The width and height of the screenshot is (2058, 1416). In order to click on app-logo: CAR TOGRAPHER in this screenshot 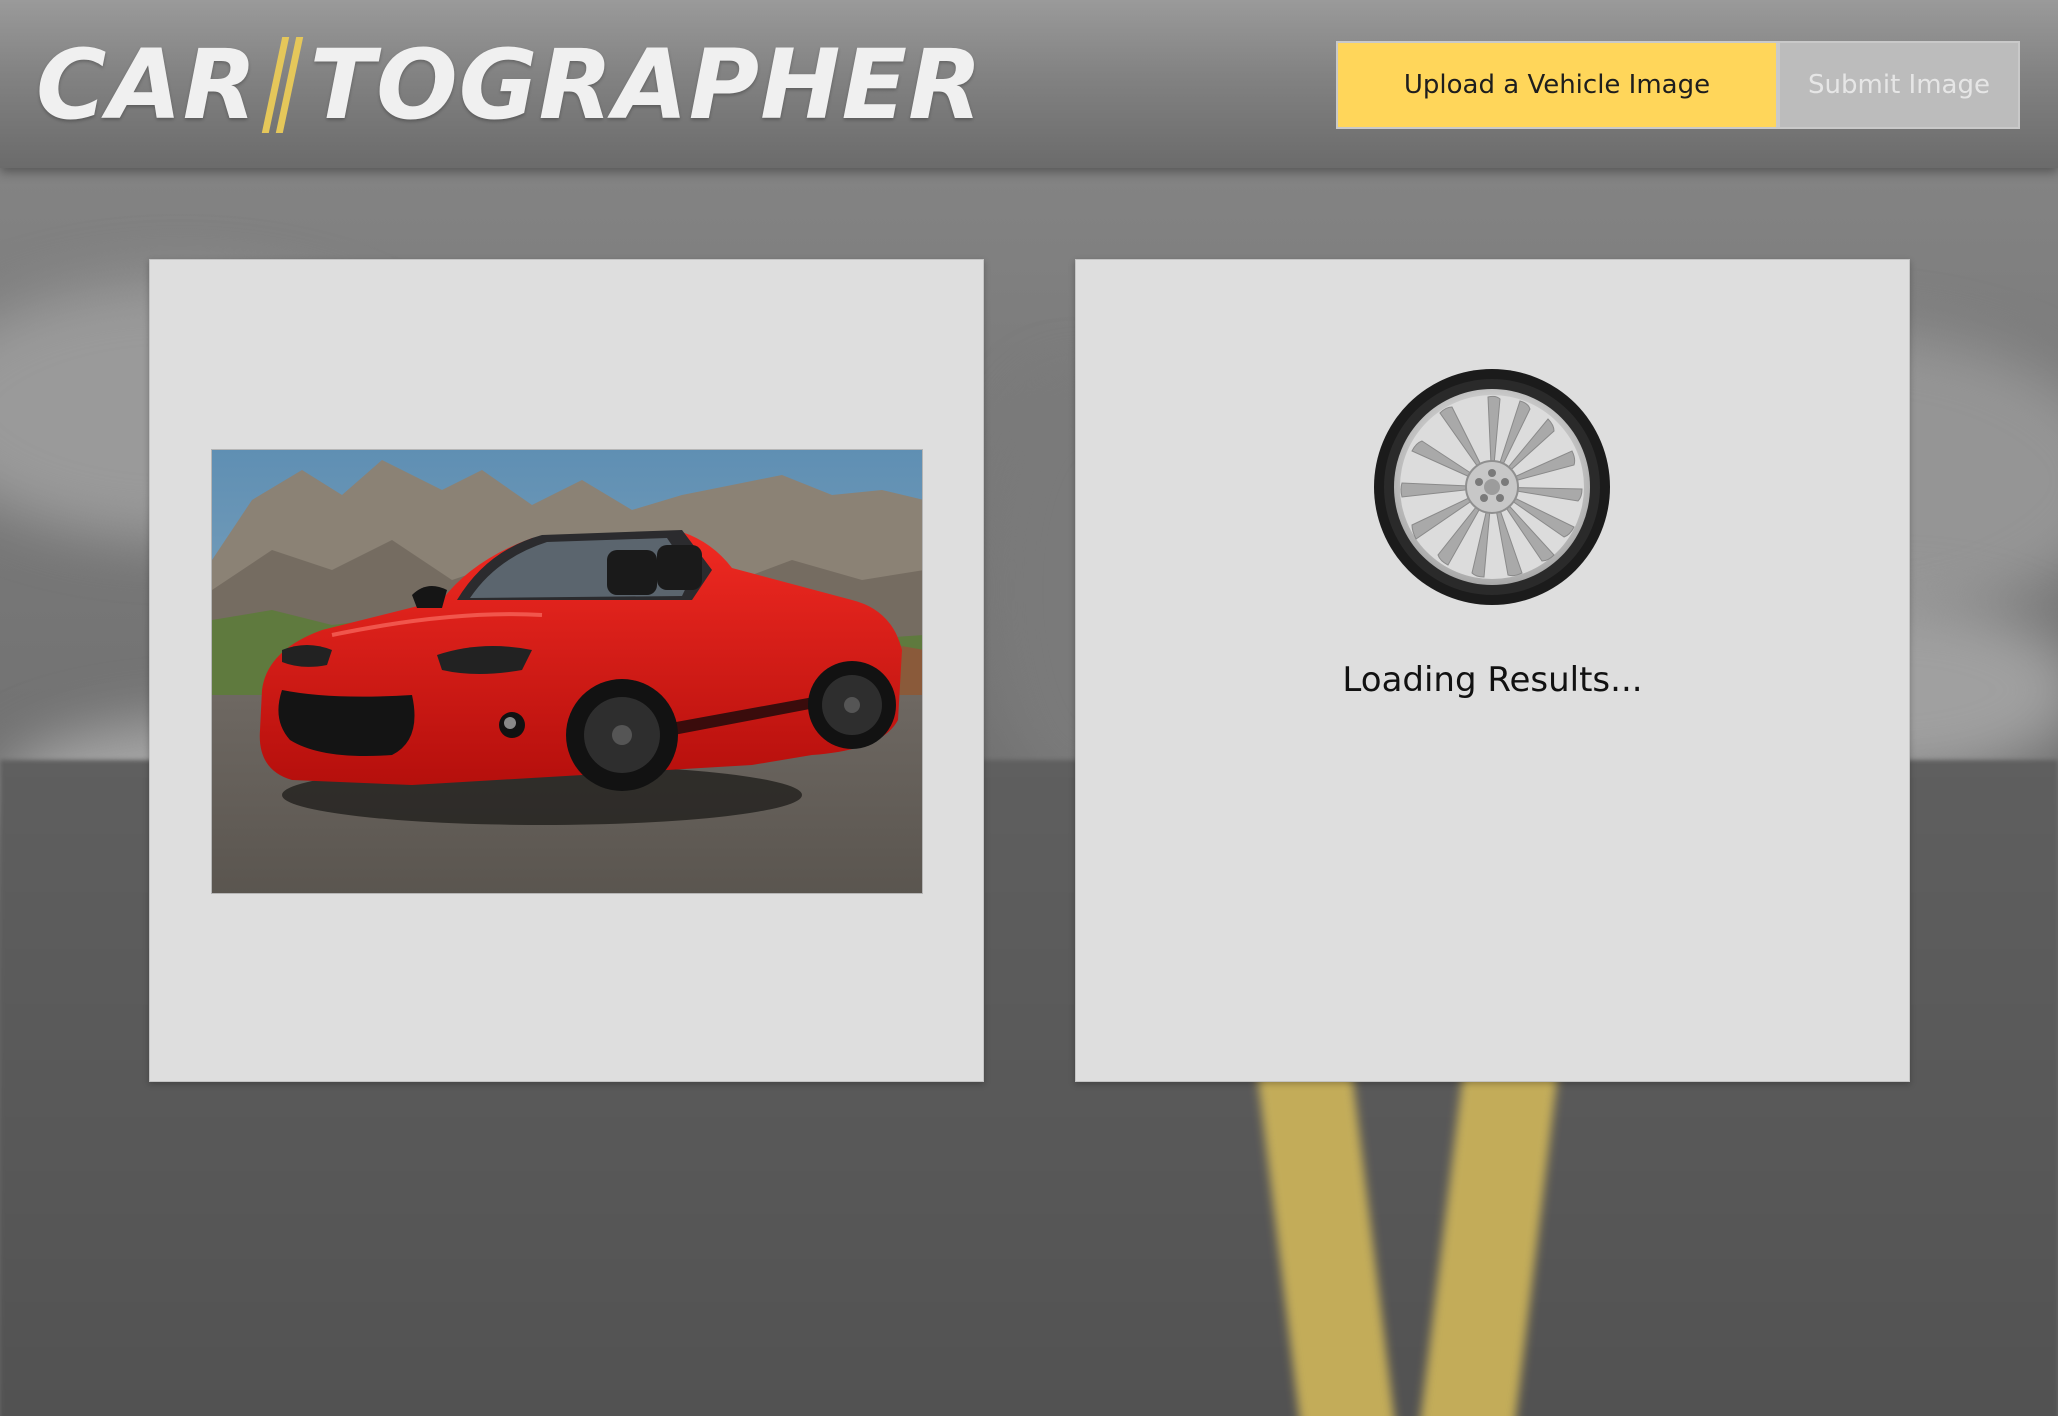, I will do `click(509, 85)`.